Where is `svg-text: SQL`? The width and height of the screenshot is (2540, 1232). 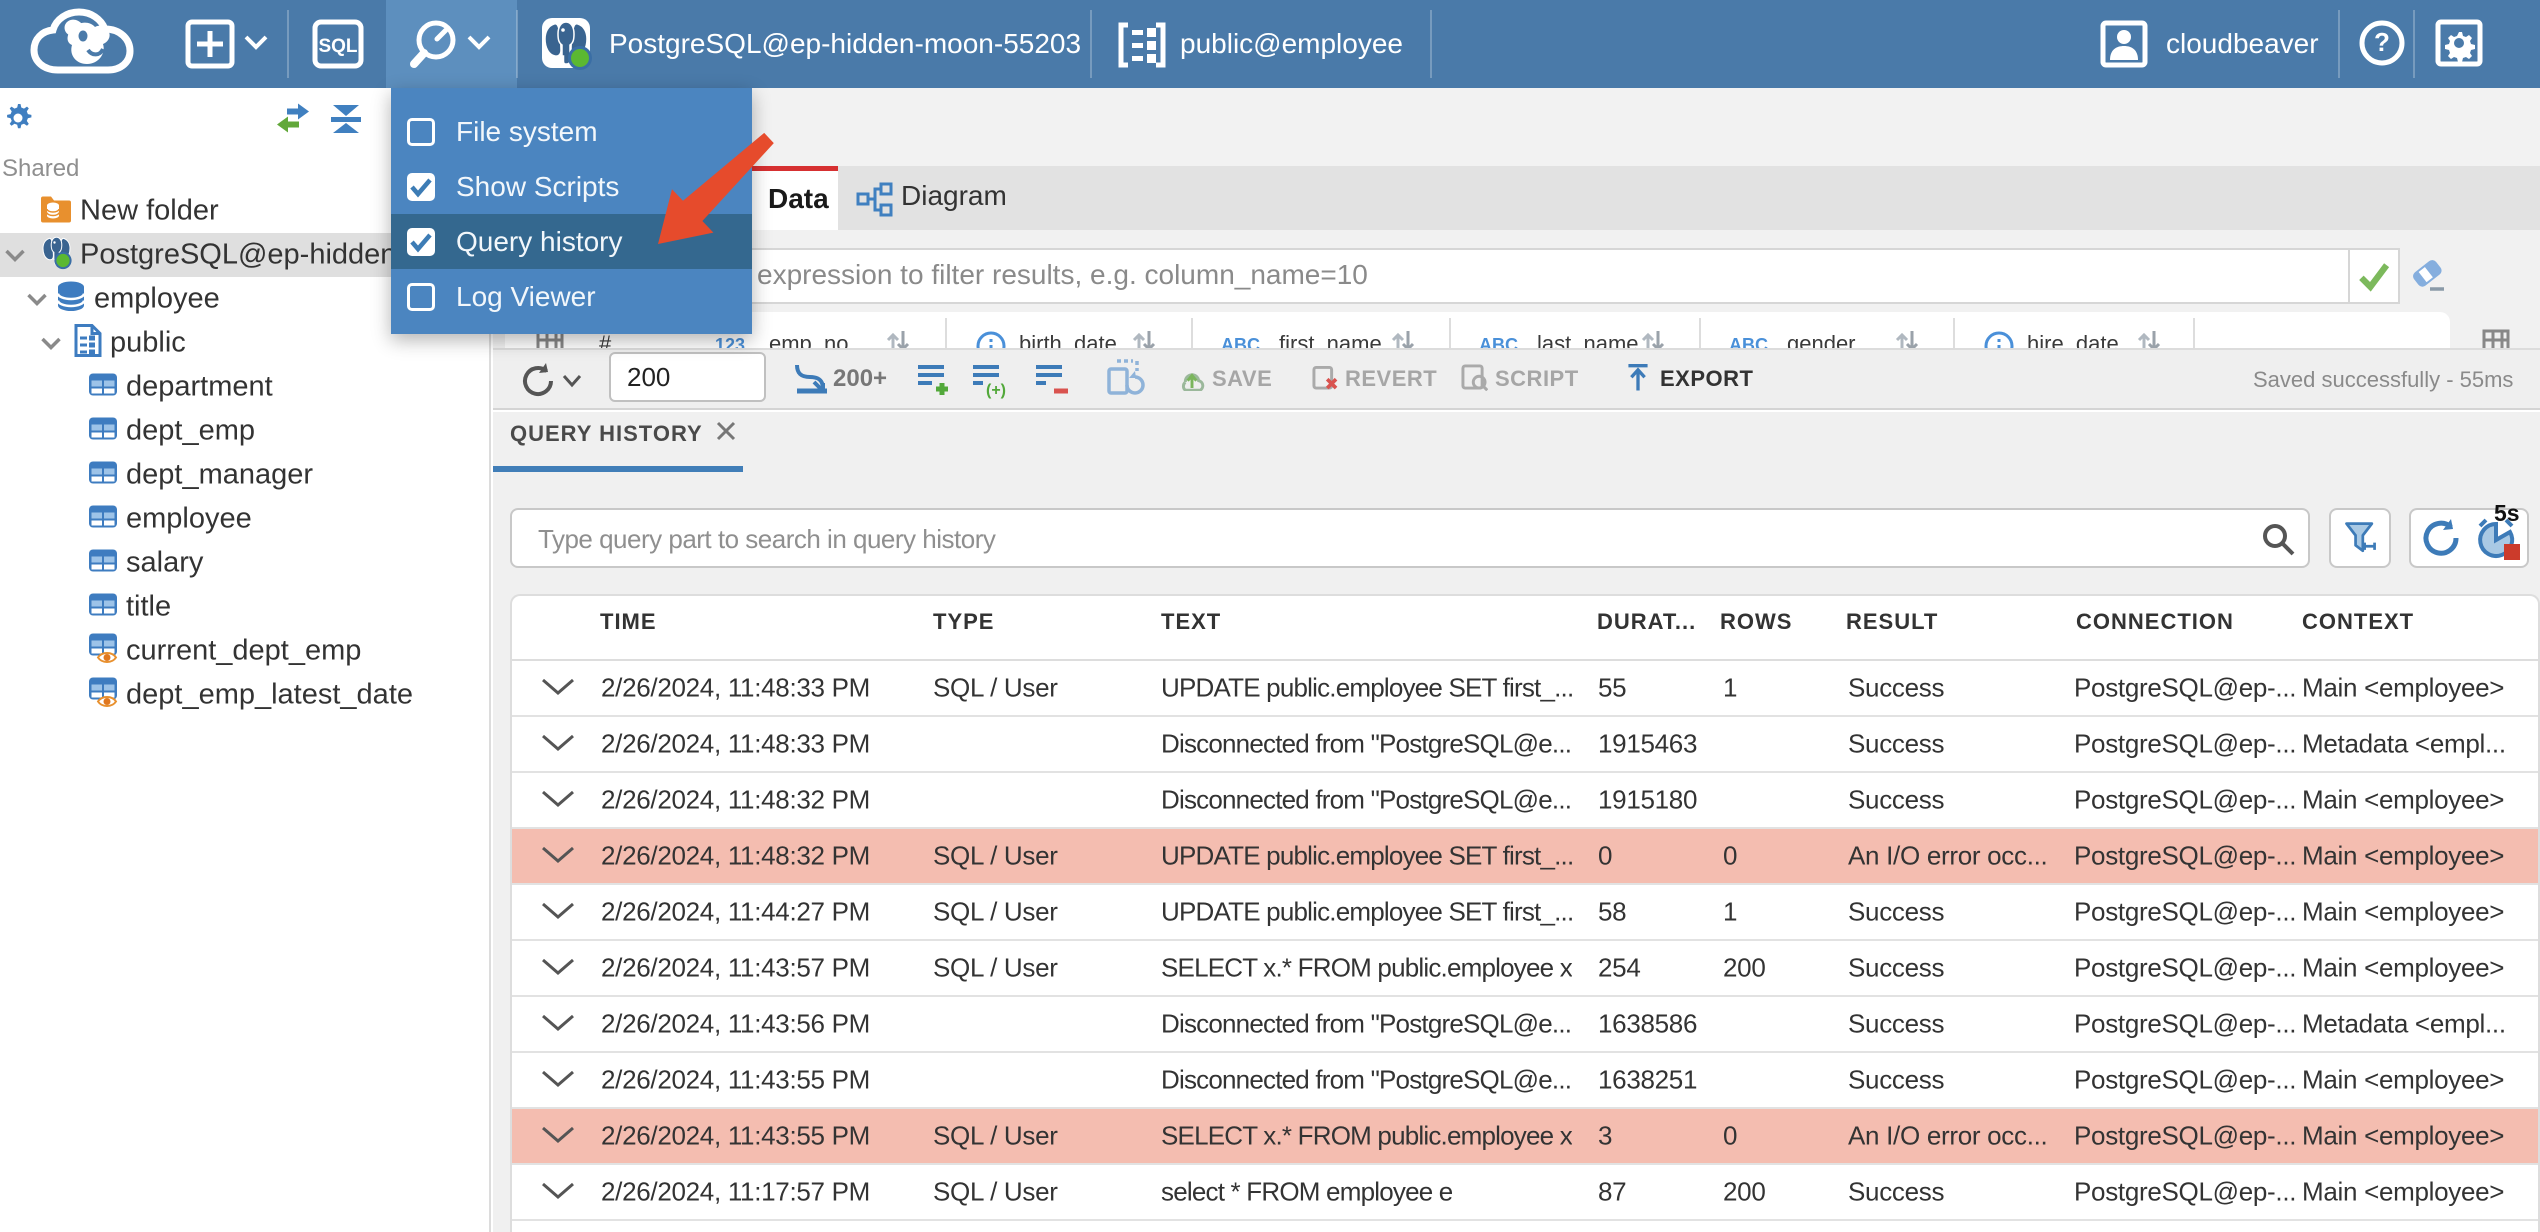
svg-text: SQL is located at coordinates (337, 46).